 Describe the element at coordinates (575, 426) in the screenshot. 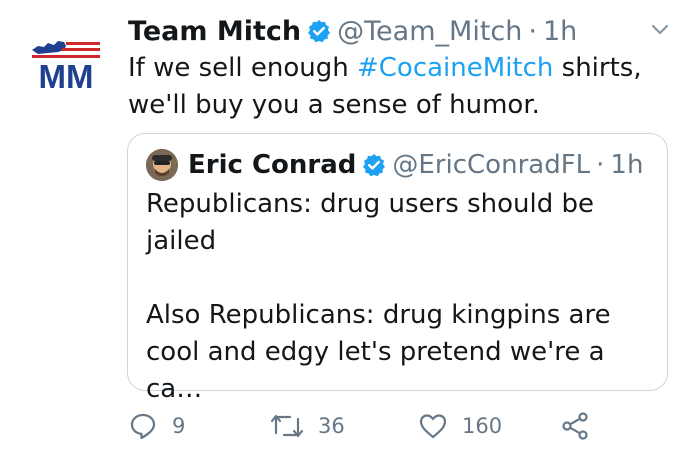

I see `share-icon` at that location.